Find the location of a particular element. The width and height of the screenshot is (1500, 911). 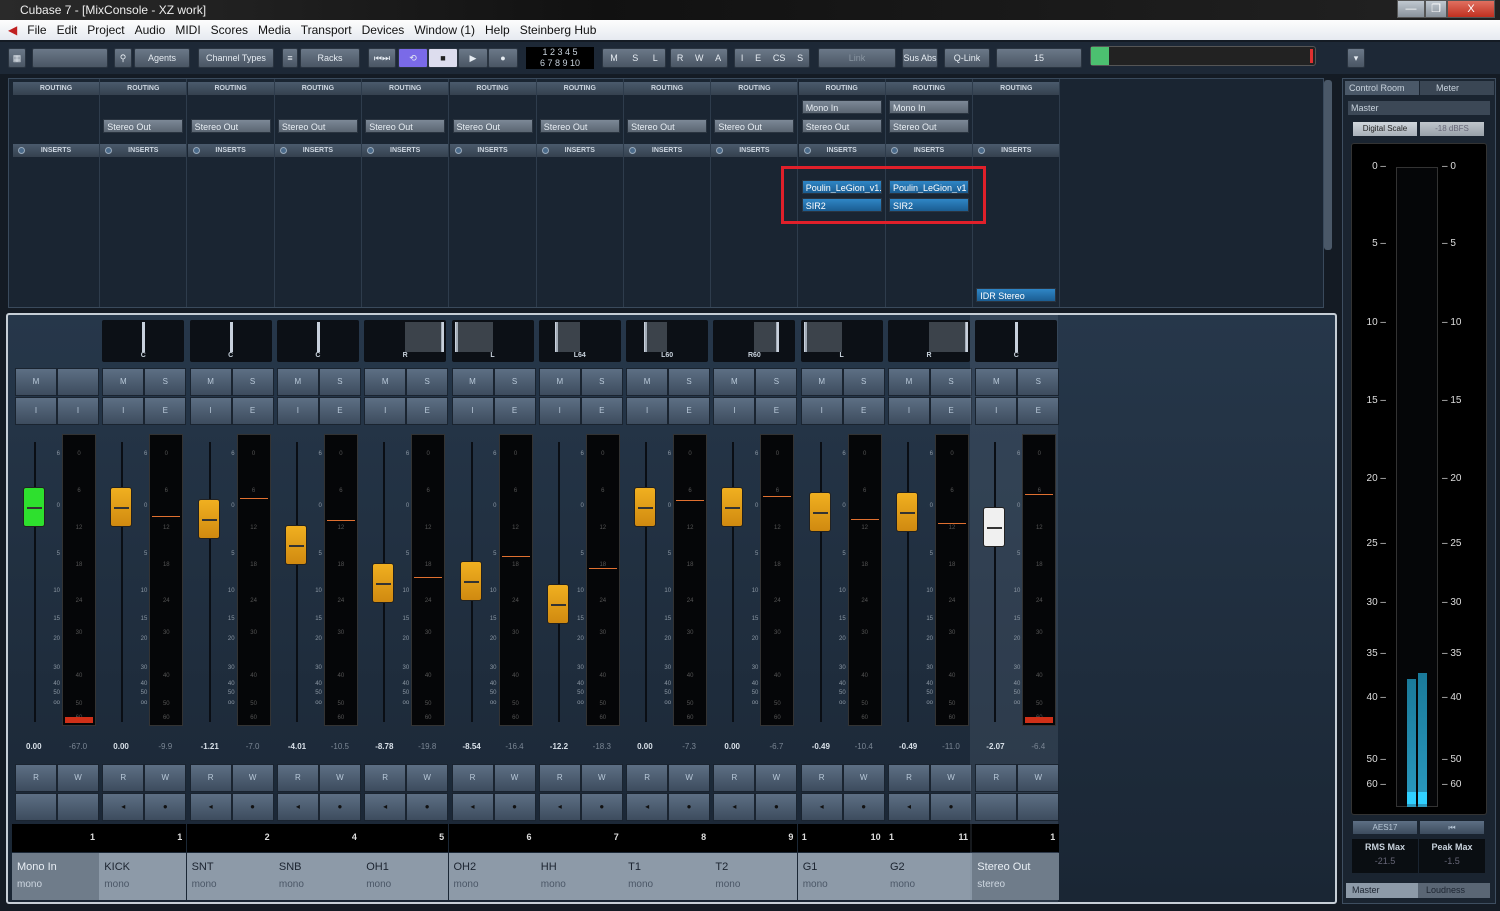

automation: A is located at coordinates (718, 58).